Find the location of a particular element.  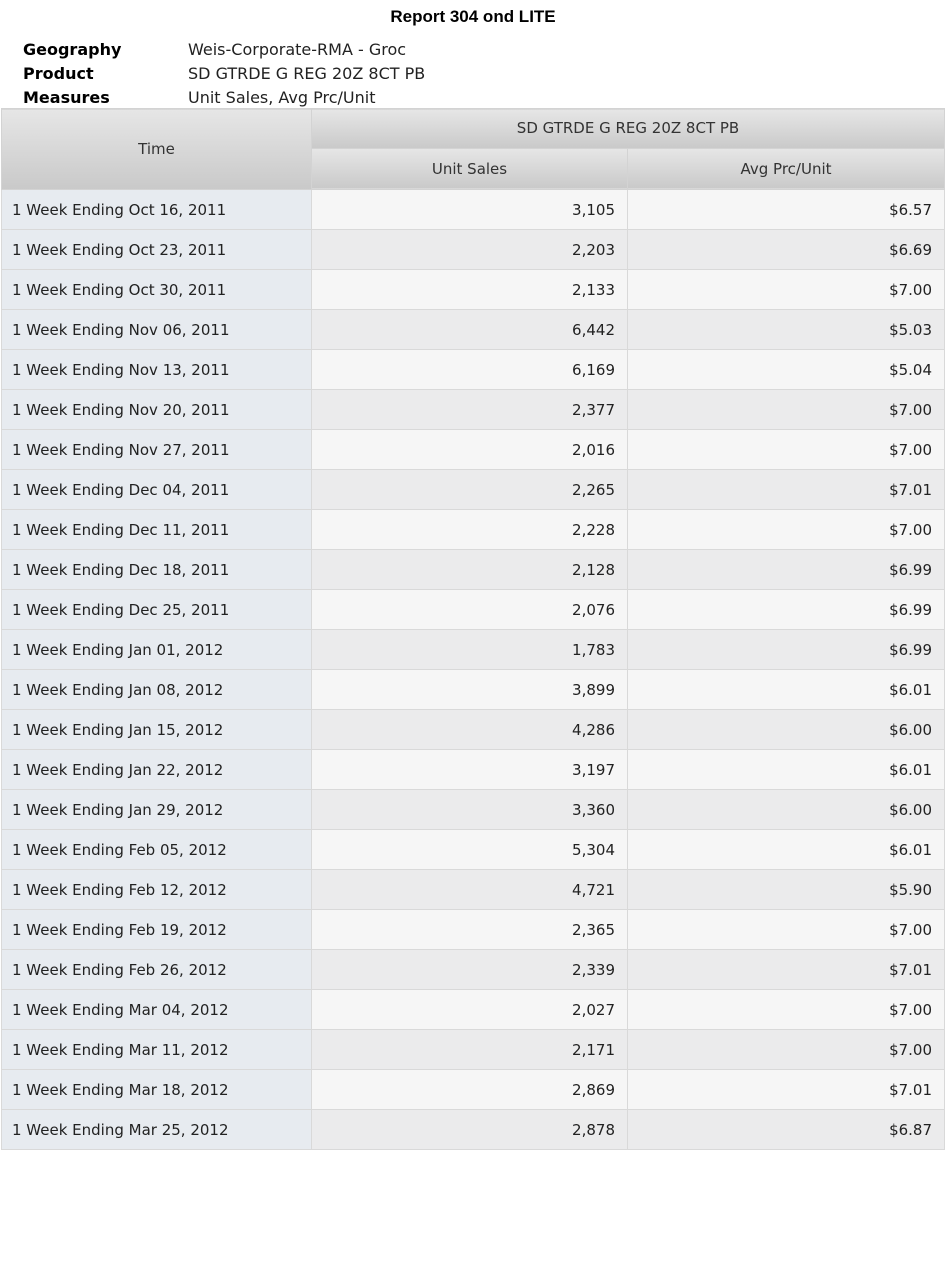

avg-price-cell: $5.03 is located at coordinates (786, 329).